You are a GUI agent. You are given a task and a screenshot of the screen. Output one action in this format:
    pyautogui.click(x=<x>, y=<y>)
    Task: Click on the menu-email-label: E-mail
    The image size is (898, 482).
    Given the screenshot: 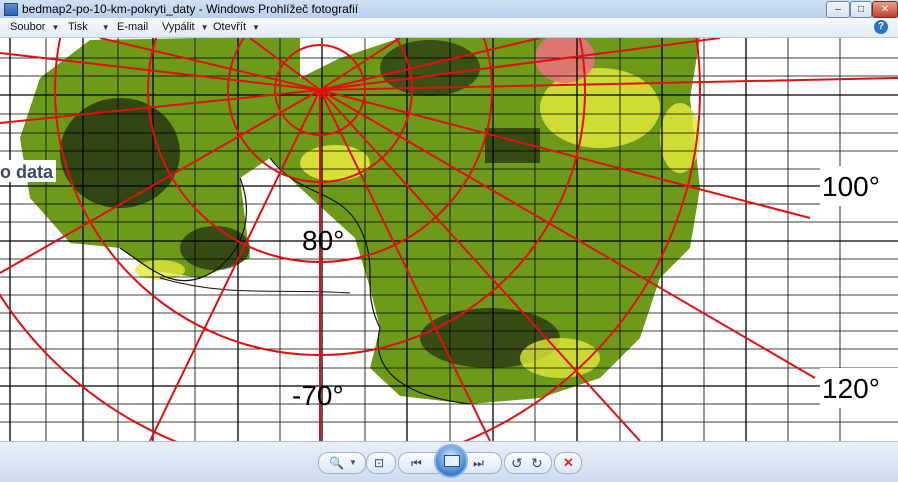 What is the action you would take?
    pyautogui.click(x=133, y=27)
    